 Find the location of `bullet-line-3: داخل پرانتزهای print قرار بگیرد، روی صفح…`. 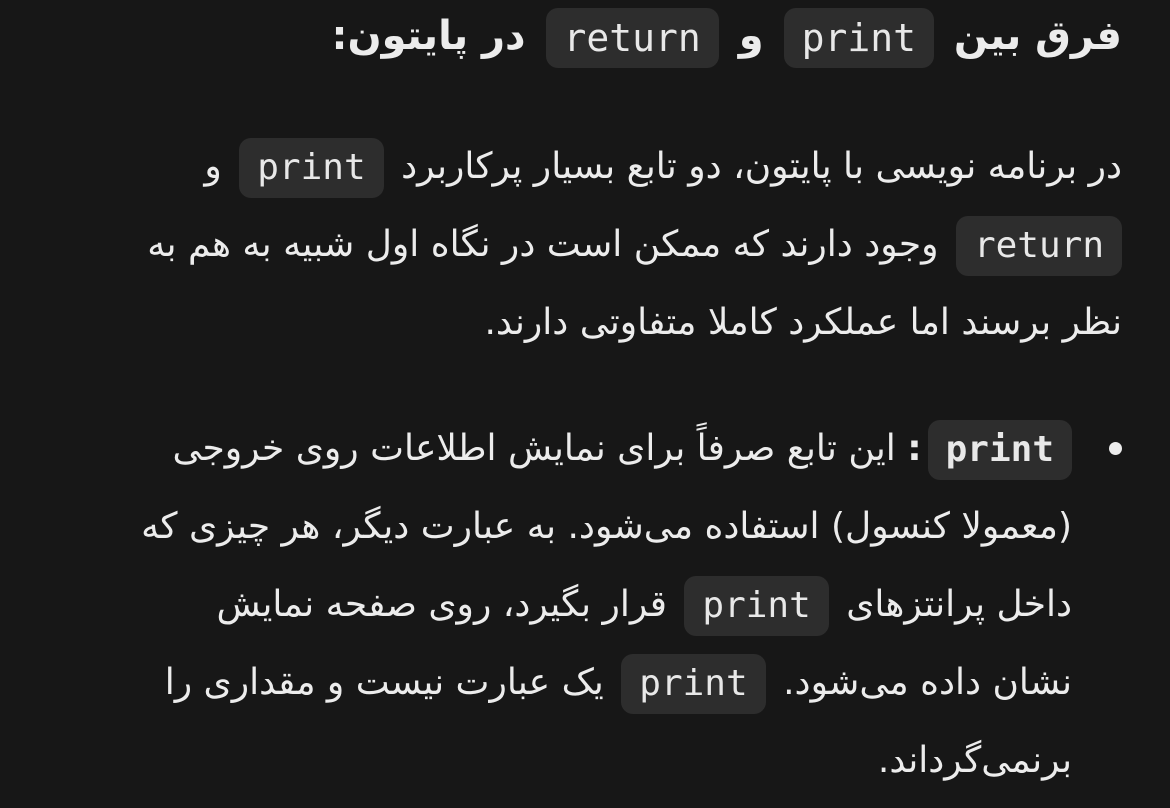

bullet-line-3: داخل پرانتزهای print قرار بگیرد، روی صفح… is located at coordinates (556, 605).